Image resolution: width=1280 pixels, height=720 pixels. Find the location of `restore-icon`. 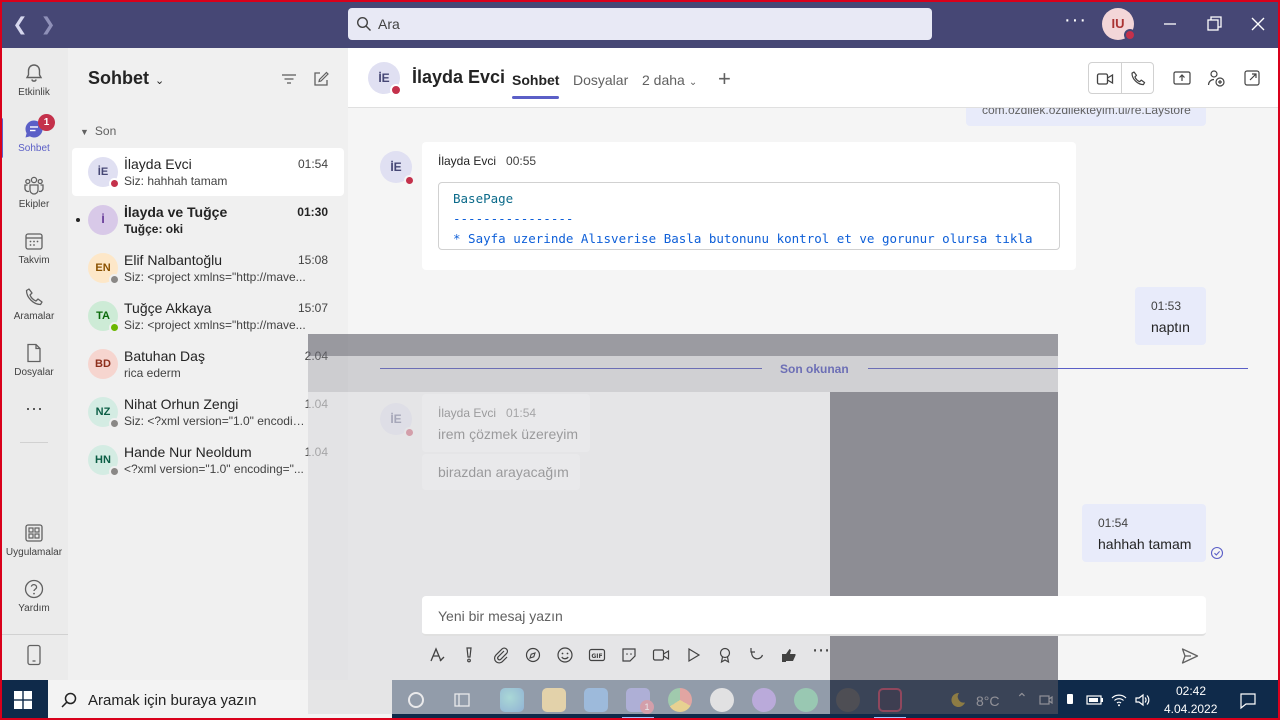

restore-icon is located at coordinates (1214, 24).